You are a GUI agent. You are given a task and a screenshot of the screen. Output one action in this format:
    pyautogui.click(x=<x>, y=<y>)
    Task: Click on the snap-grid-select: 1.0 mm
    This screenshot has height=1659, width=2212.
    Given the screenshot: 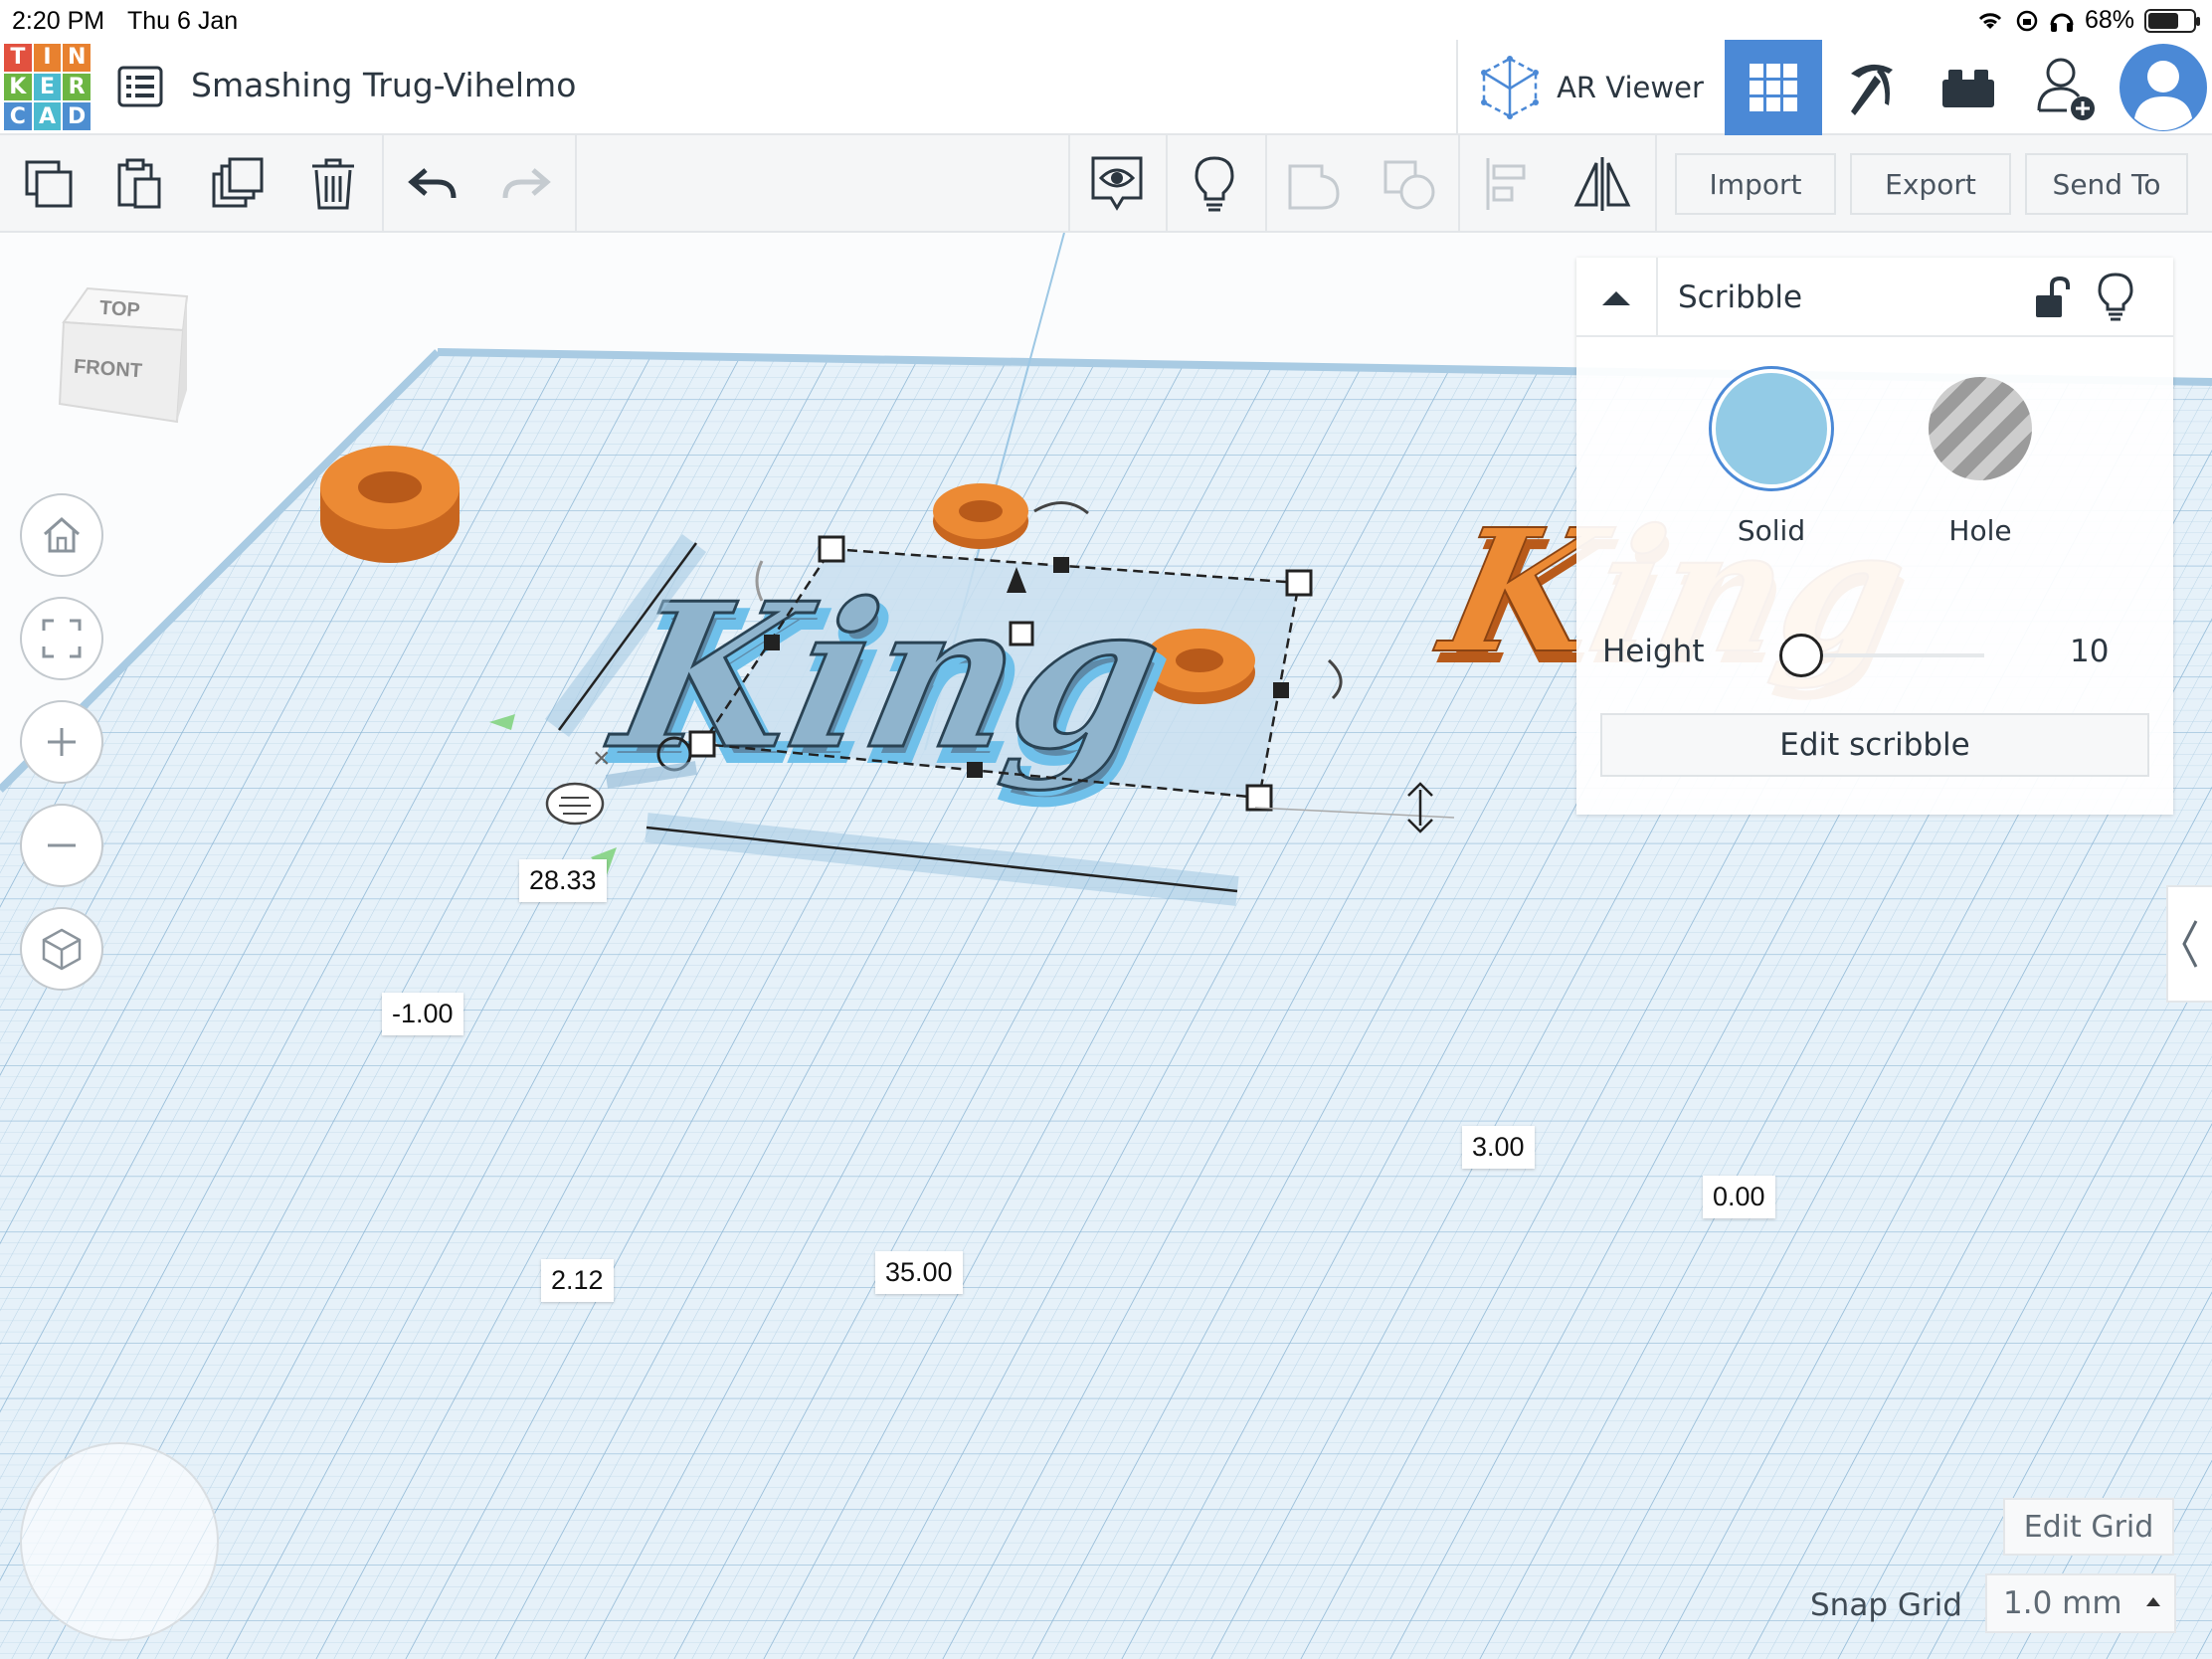 What is the action you would take?
    pyautogui.click(x=2080, y=1603)
    